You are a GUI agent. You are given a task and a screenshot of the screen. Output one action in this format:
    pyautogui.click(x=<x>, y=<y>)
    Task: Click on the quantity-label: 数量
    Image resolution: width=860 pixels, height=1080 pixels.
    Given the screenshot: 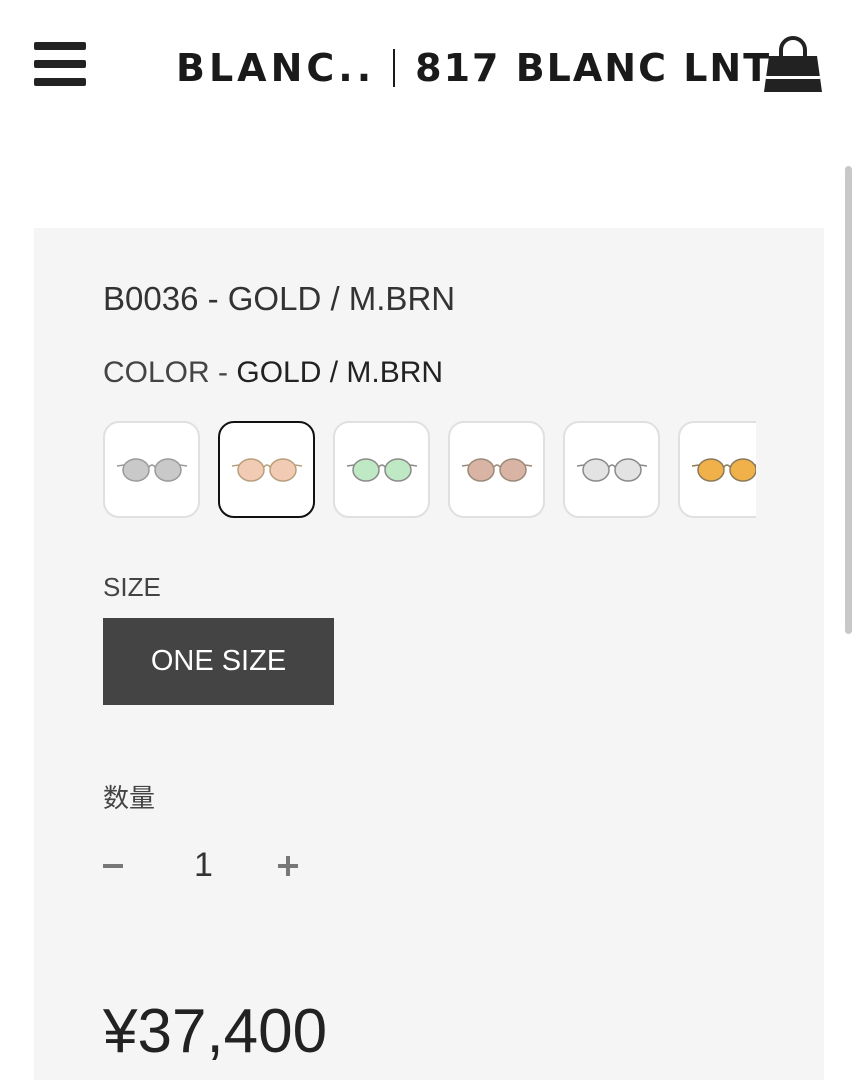 What is the action you would take?
    pyautogui.click(x=129, y=798)
    